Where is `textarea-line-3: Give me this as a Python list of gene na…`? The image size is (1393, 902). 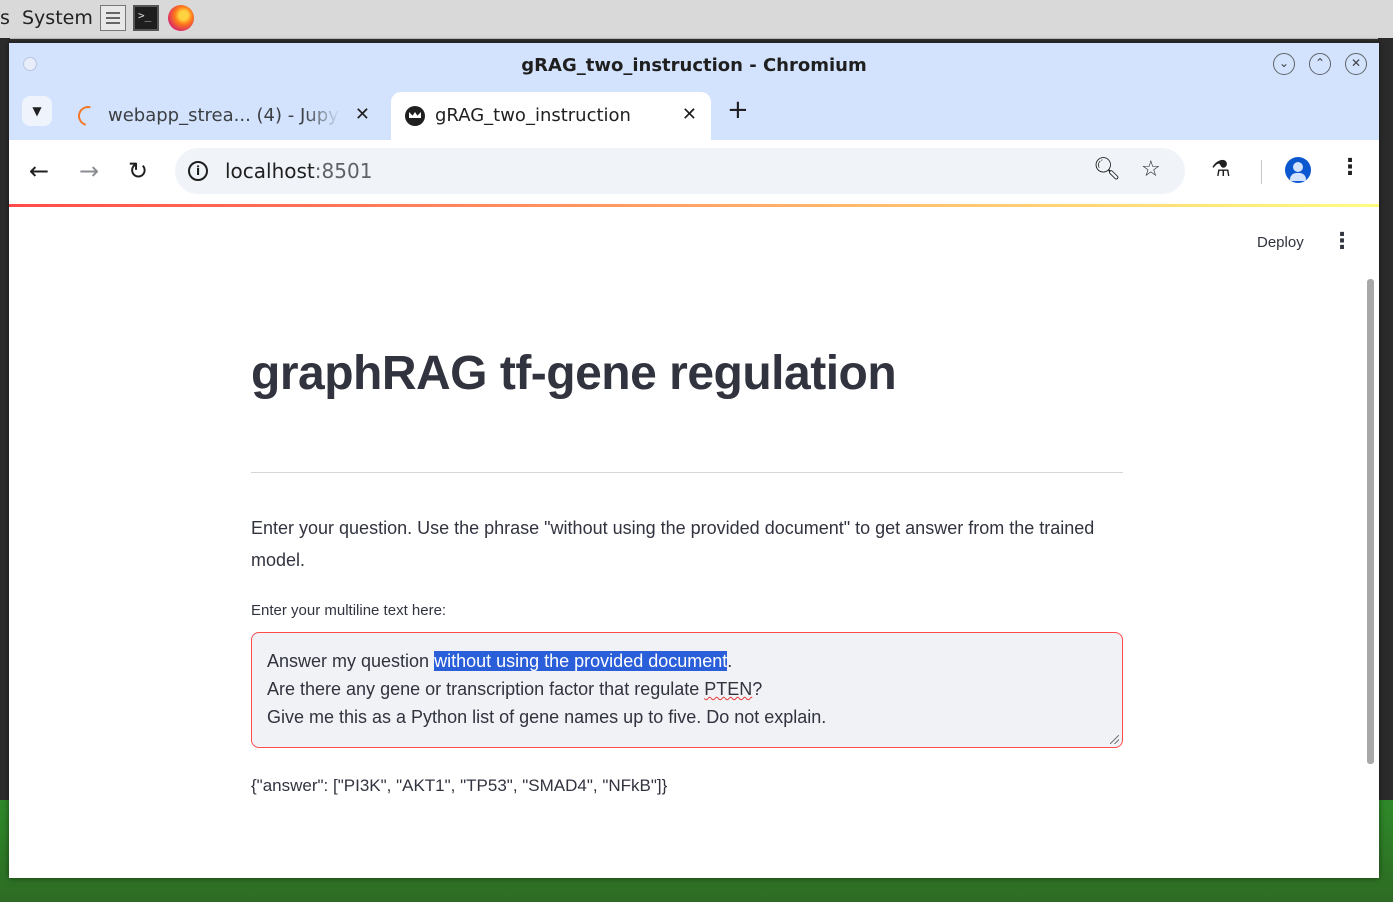 textarea-line-3: Give me this as a Python list of gene na… is located at coordinates (547, 717).